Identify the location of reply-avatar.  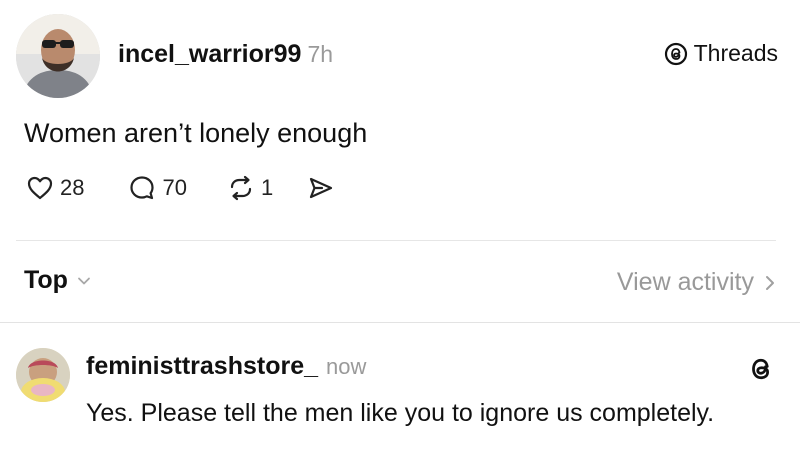
(43, 375).